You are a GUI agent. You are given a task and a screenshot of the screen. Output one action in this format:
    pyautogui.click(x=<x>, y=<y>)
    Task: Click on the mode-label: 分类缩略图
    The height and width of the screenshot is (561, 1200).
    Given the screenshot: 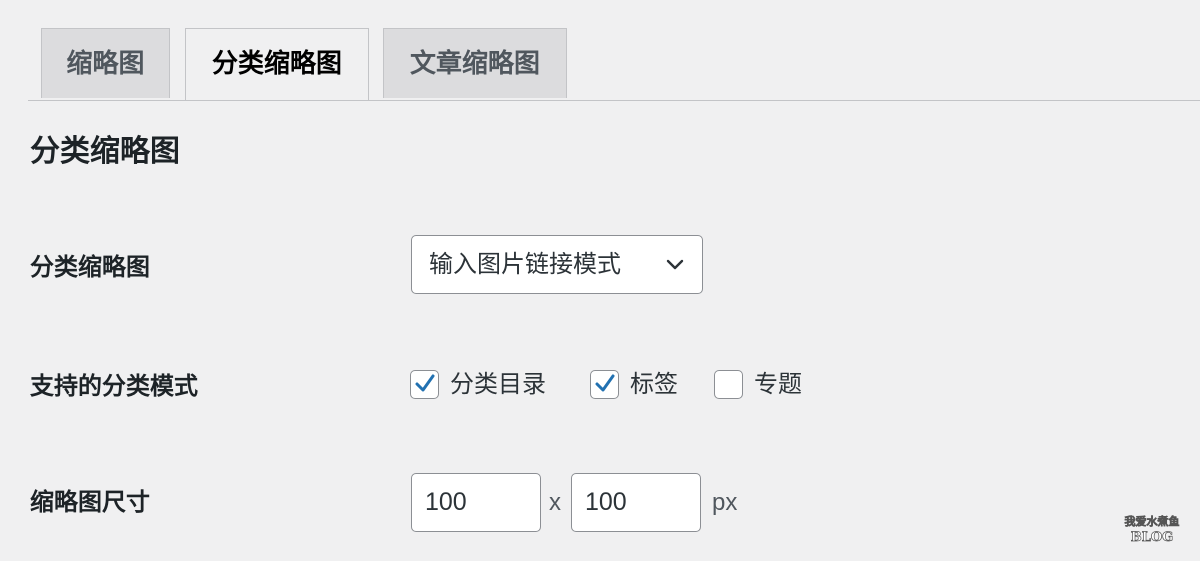 What is the action you would take?
    pyautogui.click(x=90, y=267)
    